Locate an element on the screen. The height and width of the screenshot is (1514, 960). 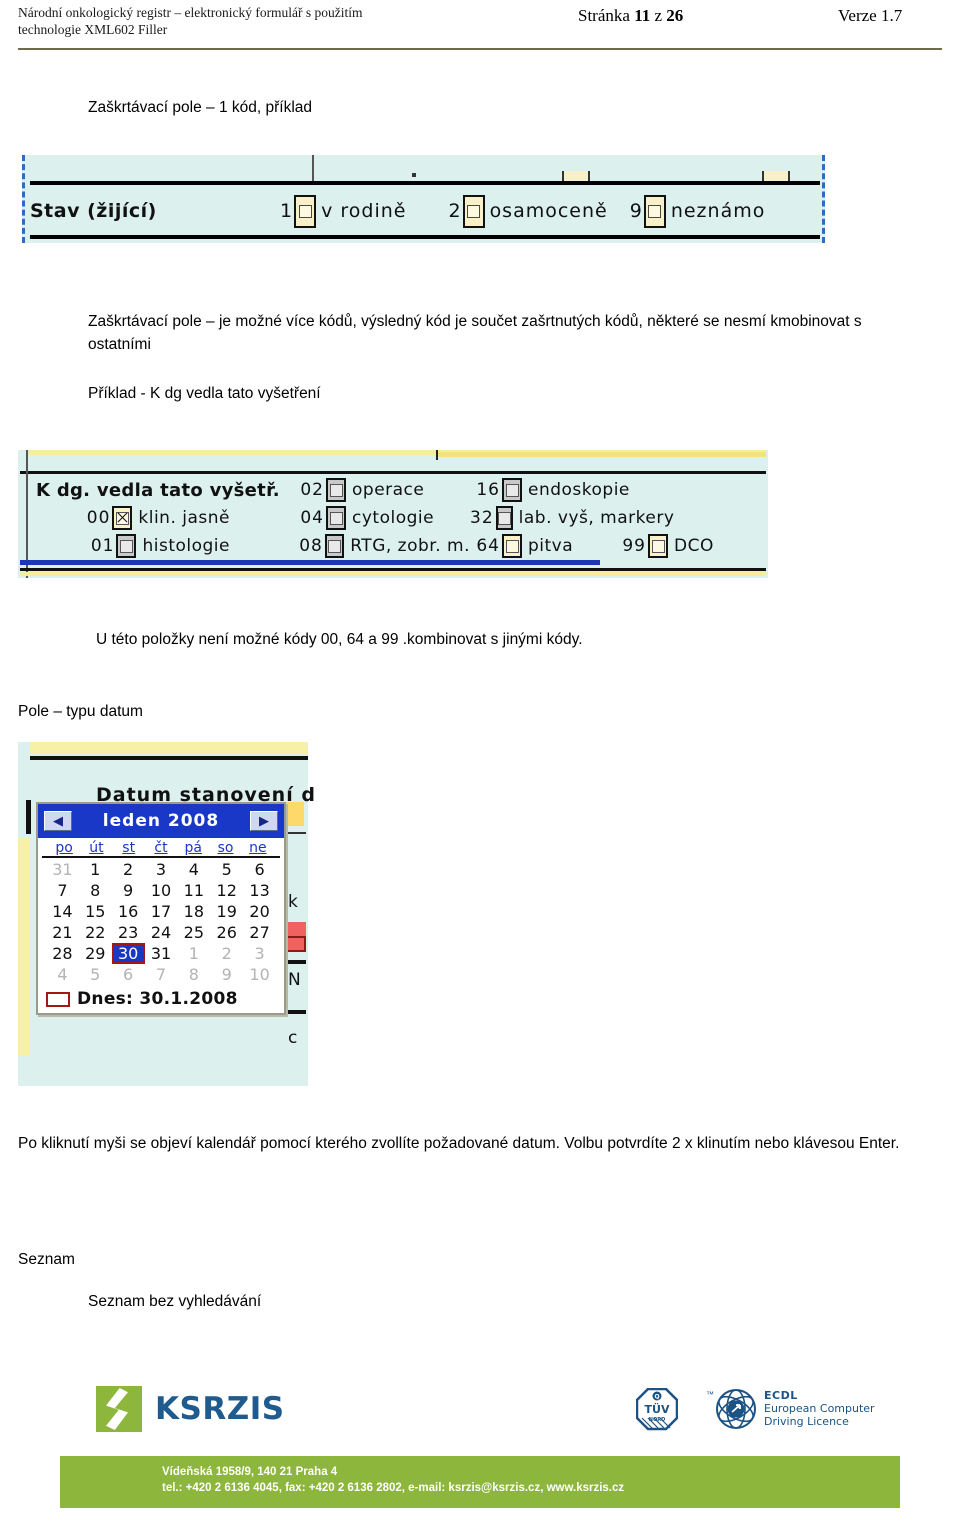
calendar-day: 12 is located at coordinates (226, 890).